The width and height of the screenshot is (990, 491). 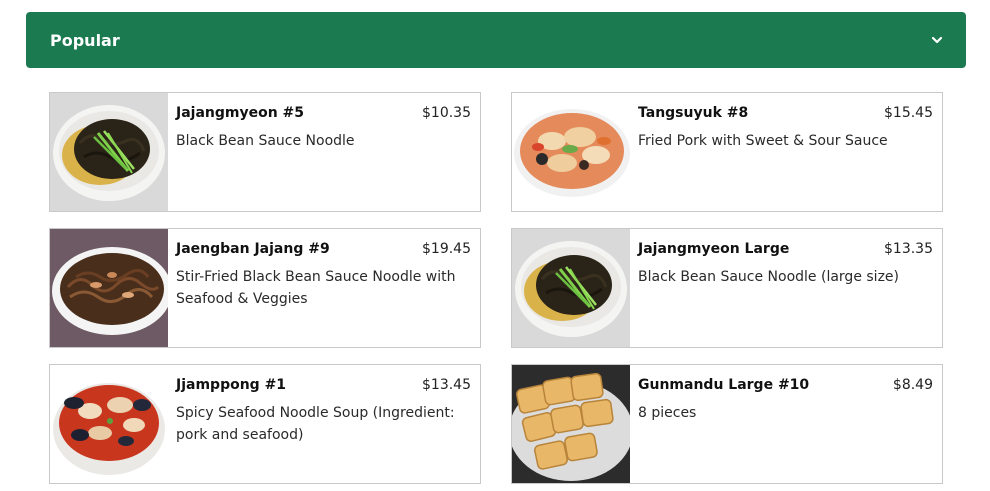 What do you see at coordinates (571, 424) in the screenshot?
I see `gunmandu-photo` at bounding box center [571, 424].